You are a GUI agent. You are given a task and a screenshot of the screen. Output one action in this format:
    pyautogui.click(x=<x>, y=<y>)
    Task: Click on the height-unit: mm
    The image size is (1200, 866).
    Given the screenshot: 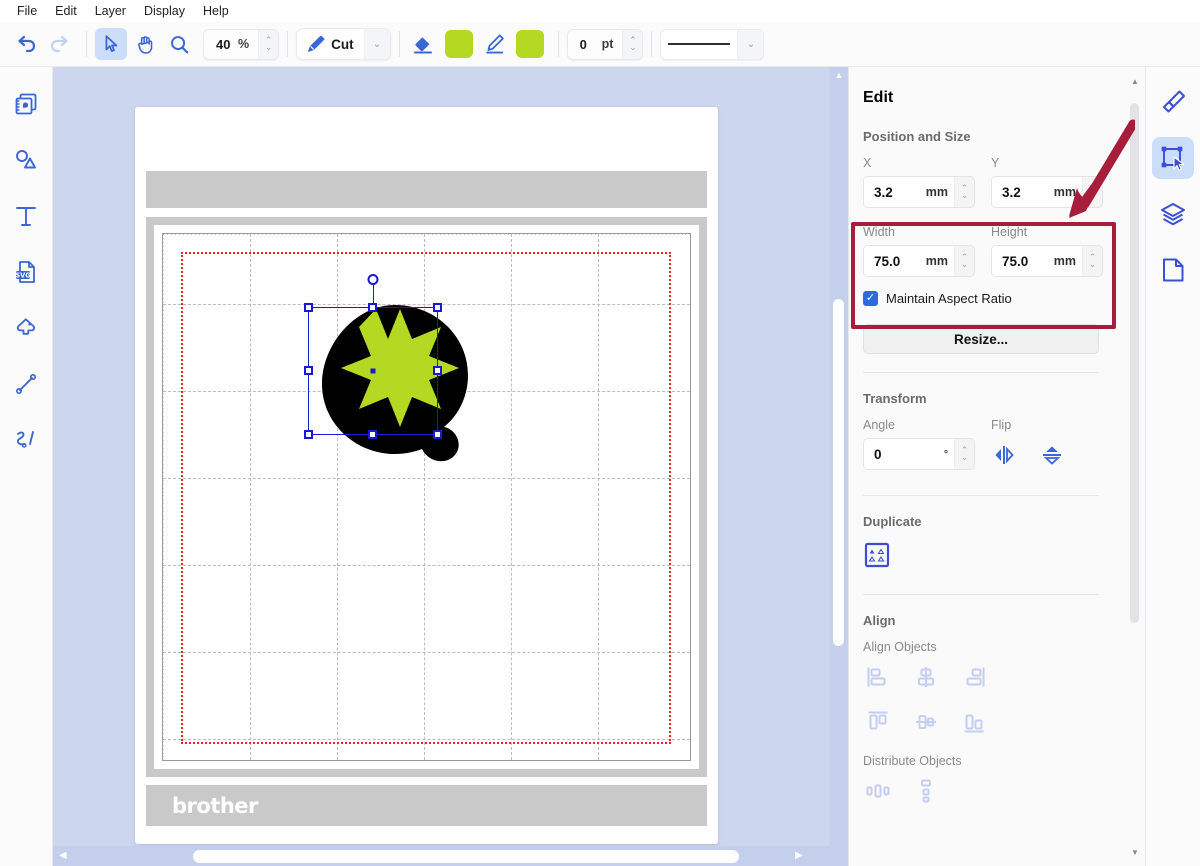 What is the action you would take?
    pyautogui.click(x=1064, y=261)
    